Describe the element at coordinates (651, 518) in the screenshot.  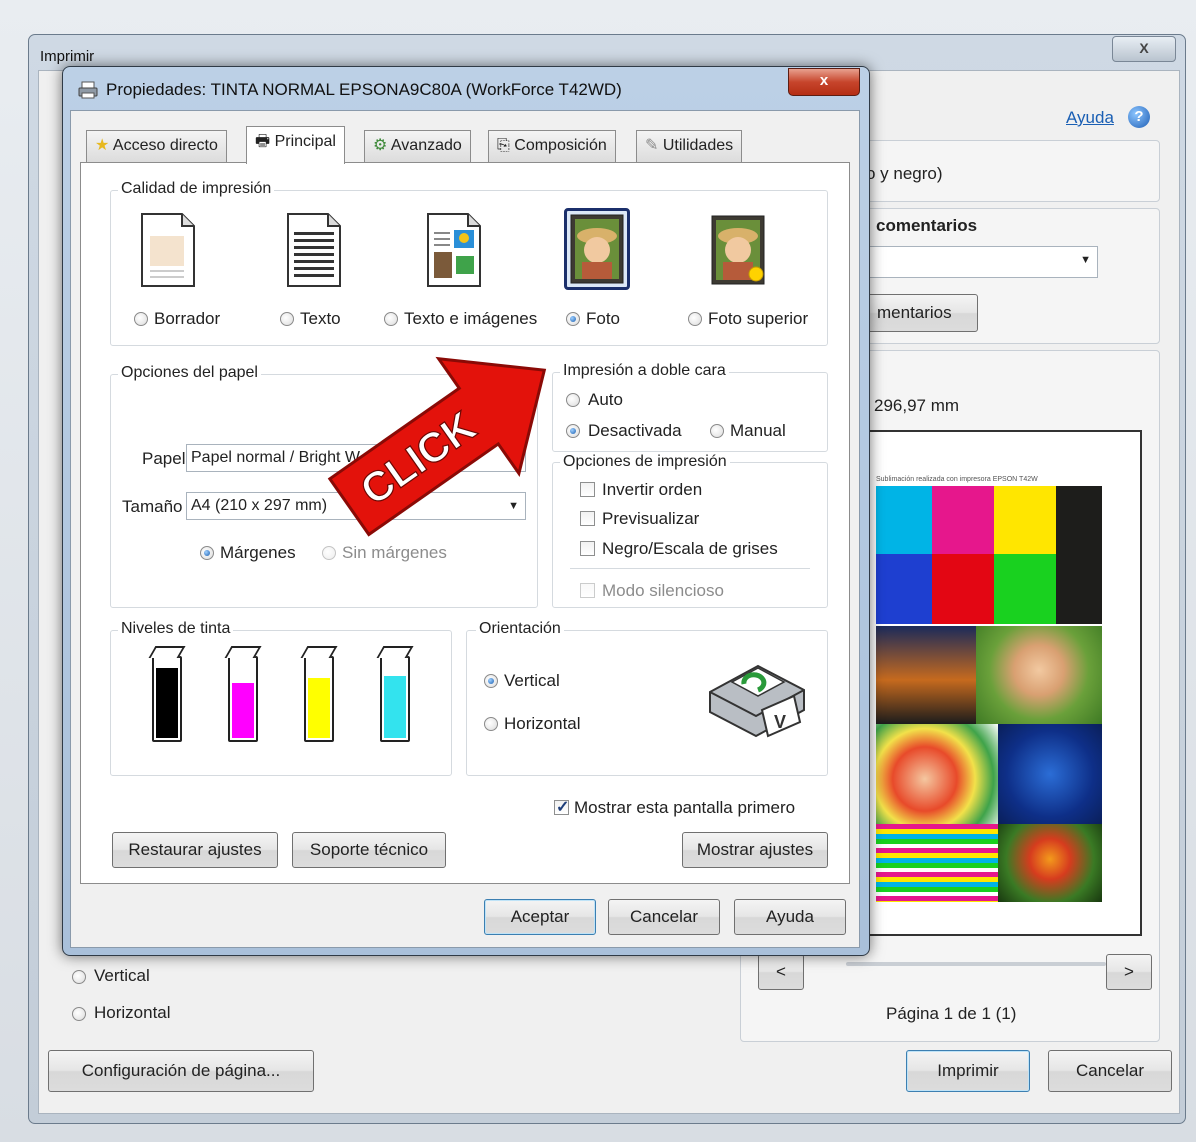
I see `preview-label: Previsualizar` at that location.